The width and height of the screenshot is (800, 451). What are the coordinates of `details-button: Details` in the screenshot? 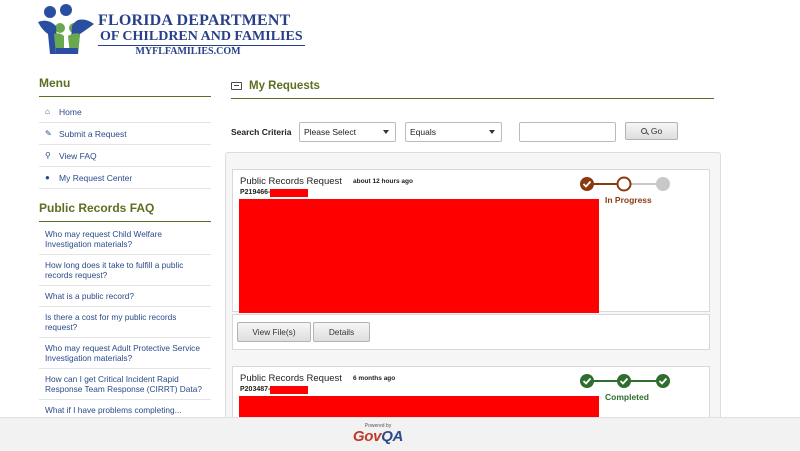 It's located at (341, 332).